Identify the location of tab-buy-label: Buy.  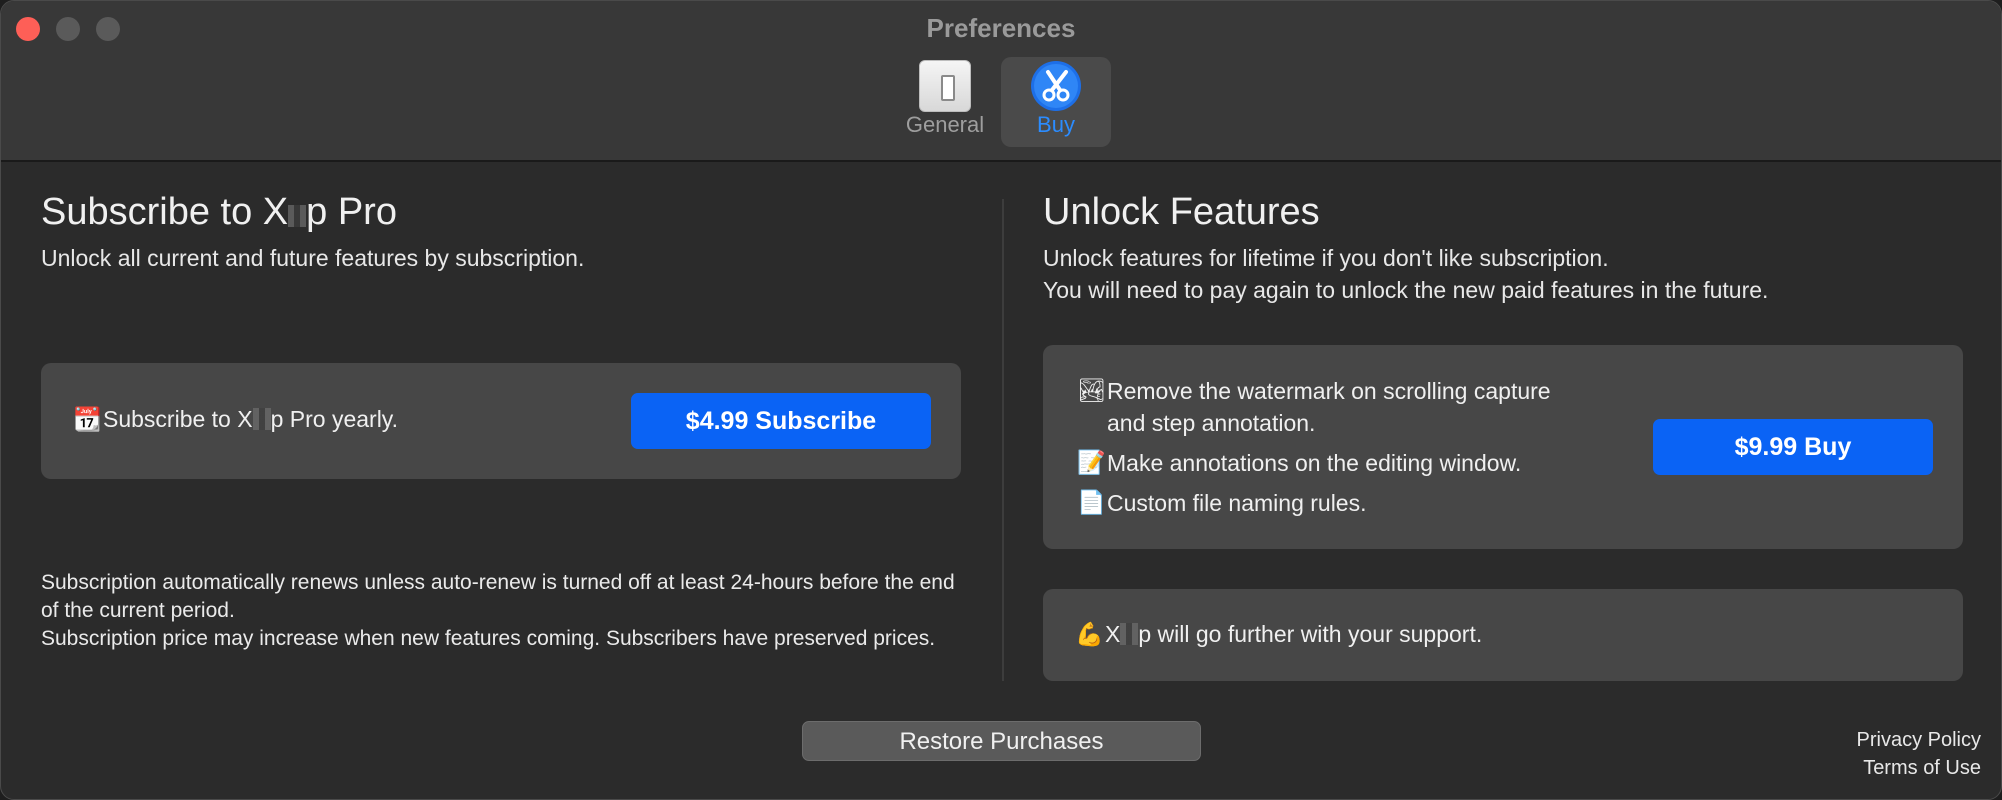
(1056, 124).